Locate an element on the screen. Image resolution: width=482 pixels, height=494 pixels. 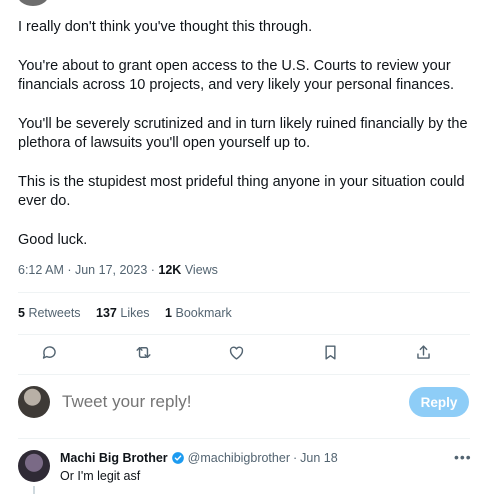
reply-author-name: Machi Big Brother is located at coordinates (114, 458).